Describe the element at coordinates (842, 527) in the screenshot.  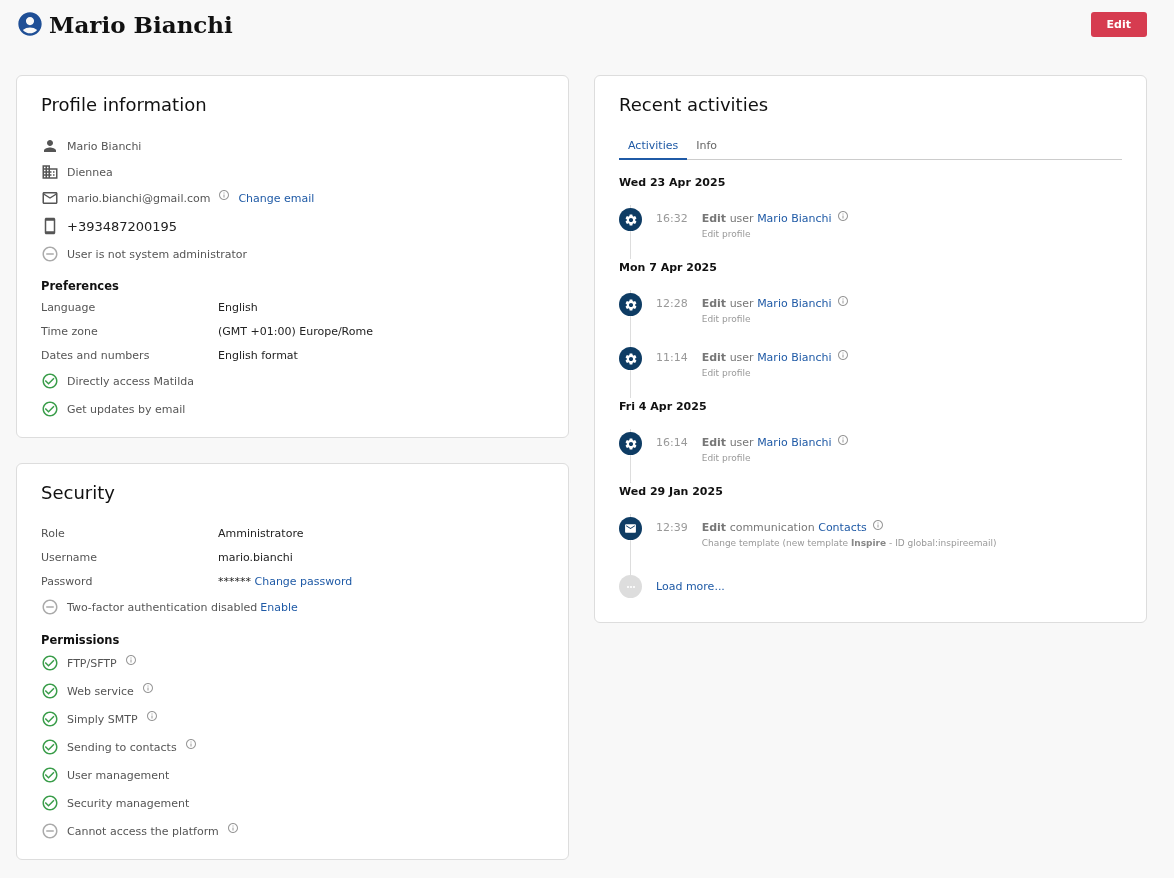
I see `activity-link: Contacts` at that location.